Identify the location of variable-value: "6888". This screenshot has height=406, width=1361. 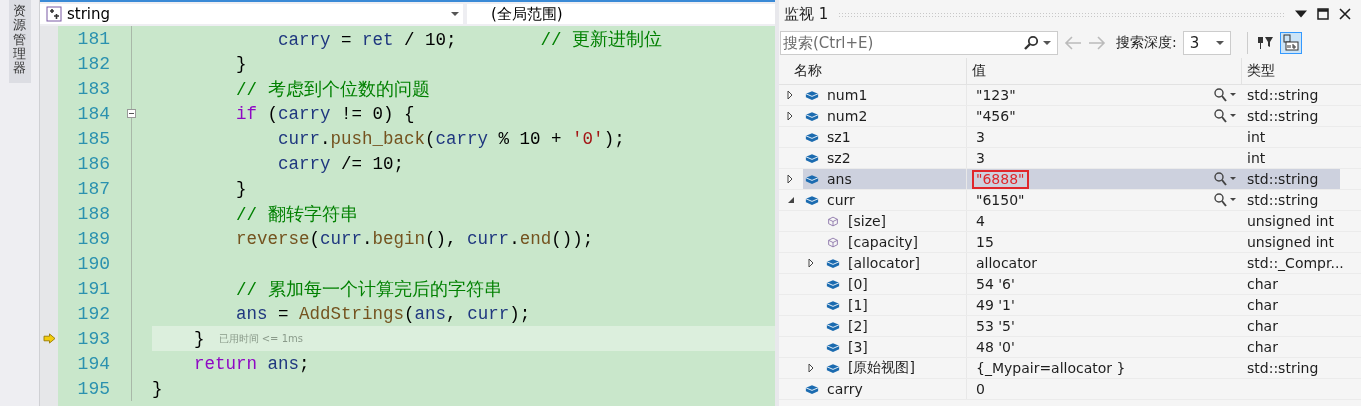
(1000, 179).